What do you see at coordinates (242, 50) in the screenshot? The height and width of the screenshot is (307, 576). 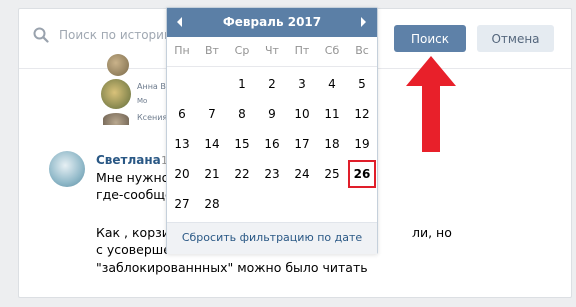 I see `weekday-label: Ср` at bounding box center [242, 50].